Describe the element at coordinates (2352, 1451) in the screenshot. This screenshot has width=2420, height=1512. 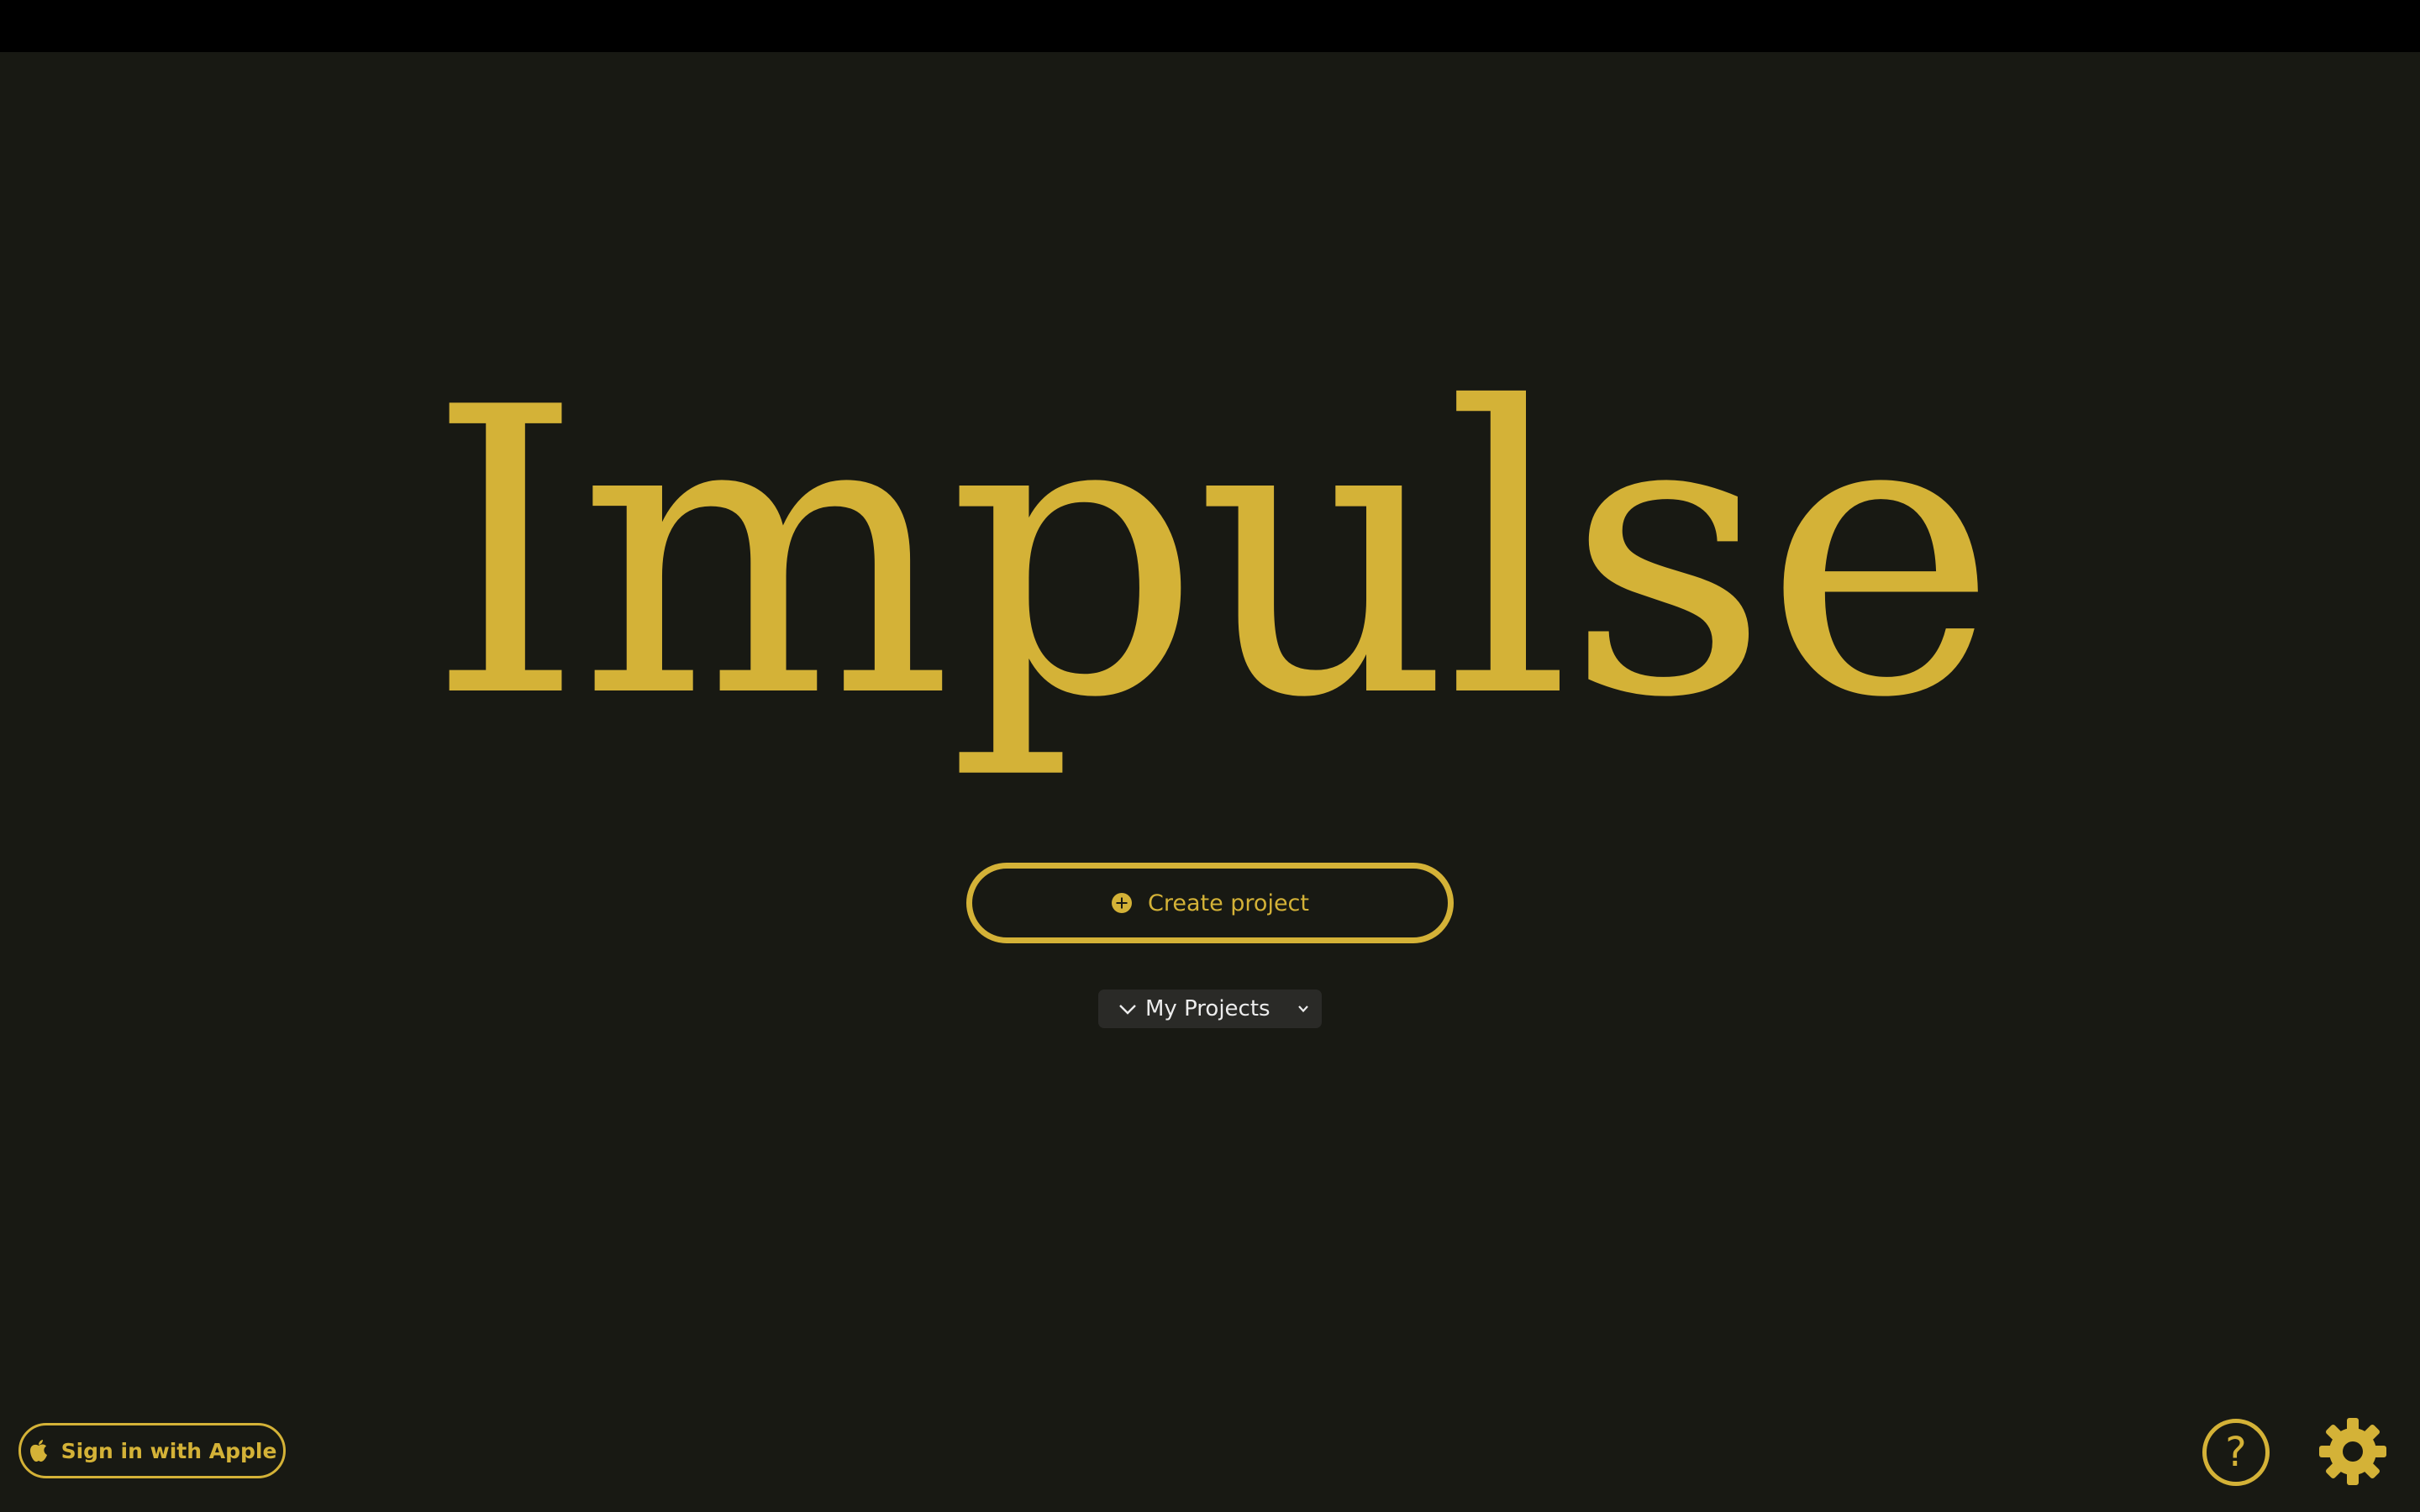
I see `gear-icon` at that location.